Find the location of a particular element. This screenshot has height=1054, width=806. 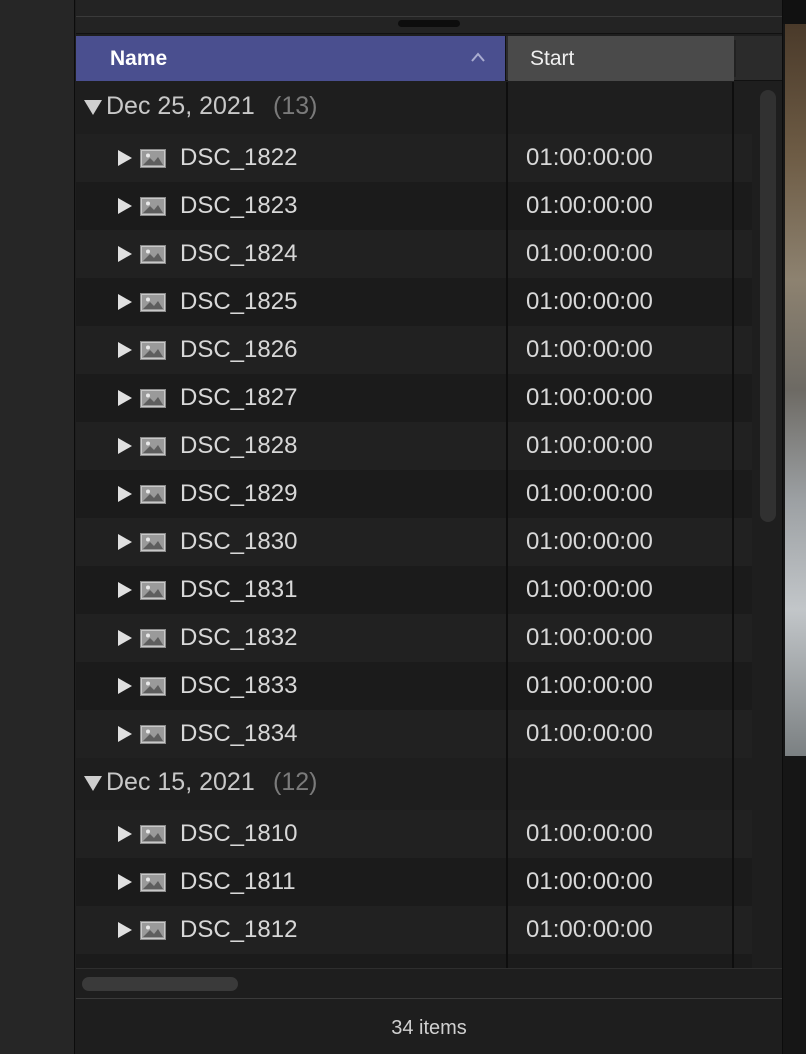

clip-name: DSC_1833 is located at coordinates (239, 685).